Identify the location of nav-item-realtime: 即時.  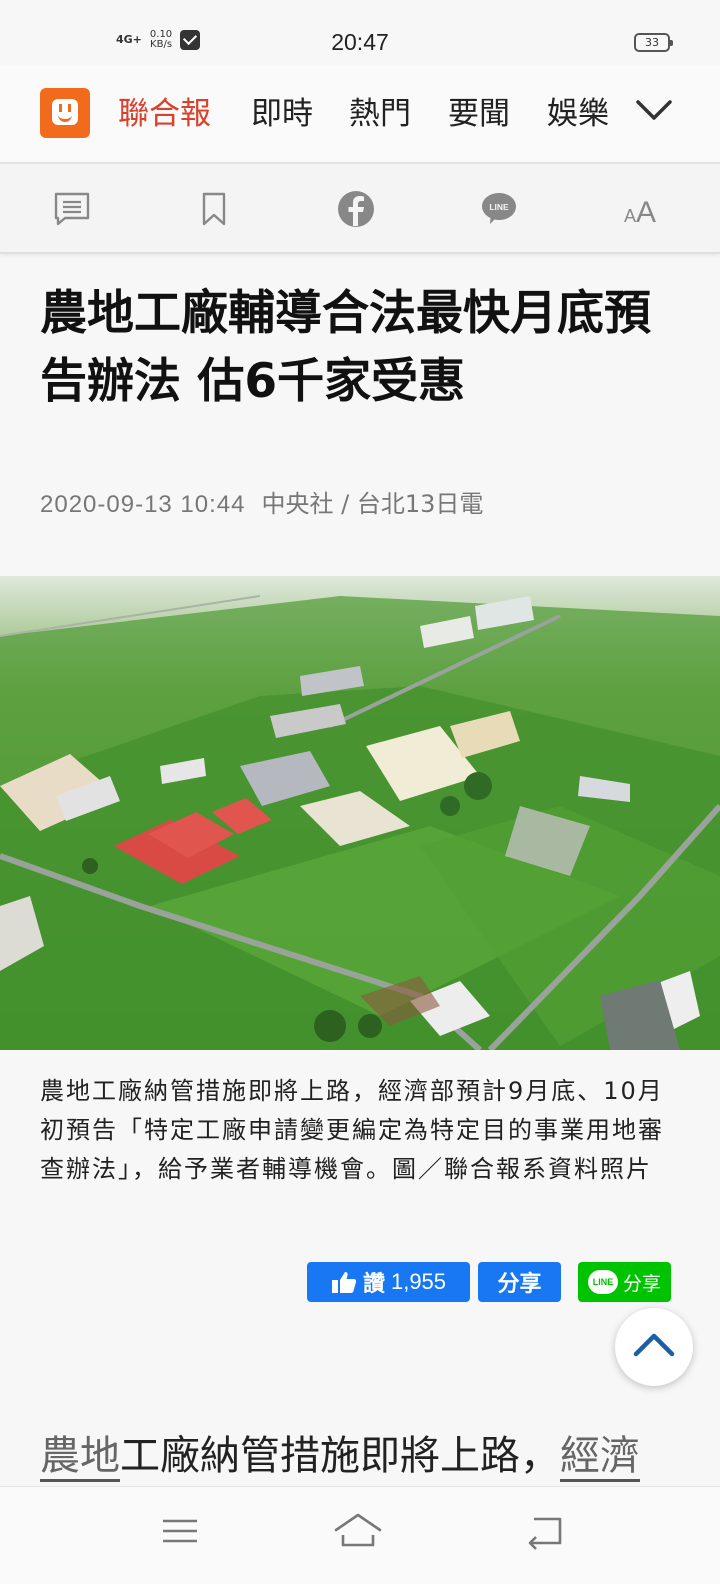
(282, 114).